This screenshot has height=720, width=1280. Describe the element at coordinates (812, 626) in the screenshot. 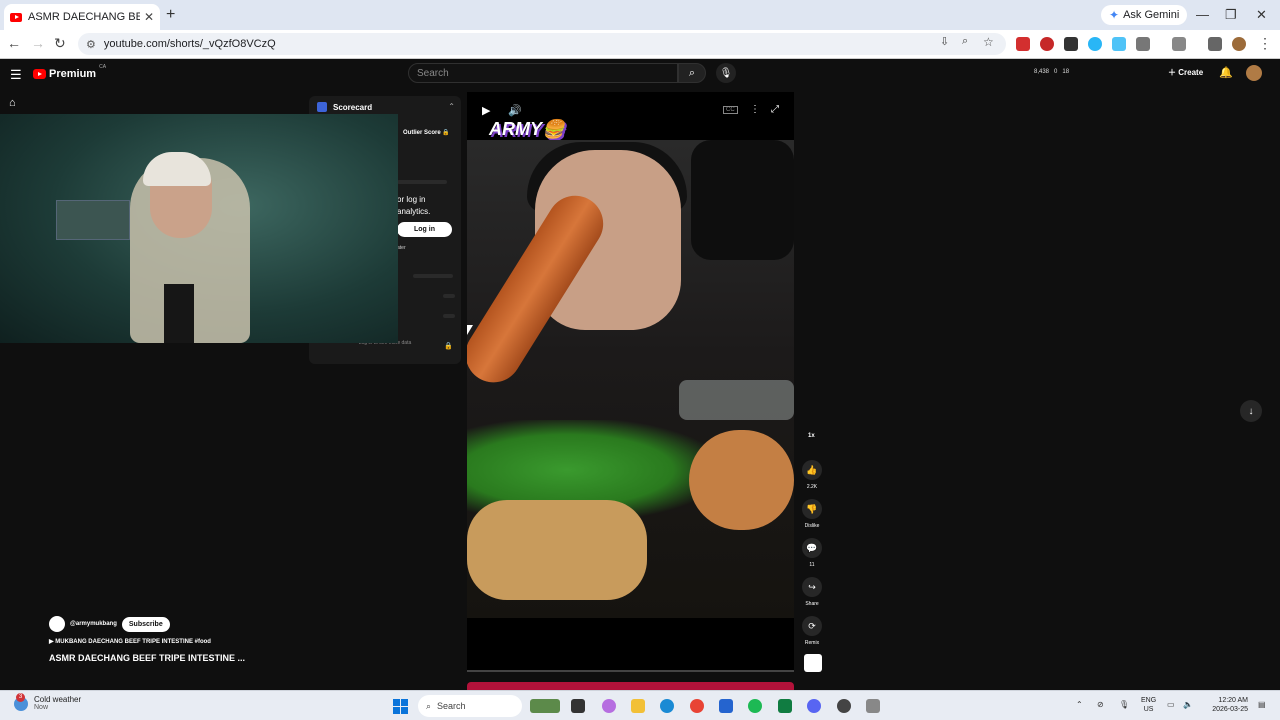

I see `remix-icon: ⟳` at that location.